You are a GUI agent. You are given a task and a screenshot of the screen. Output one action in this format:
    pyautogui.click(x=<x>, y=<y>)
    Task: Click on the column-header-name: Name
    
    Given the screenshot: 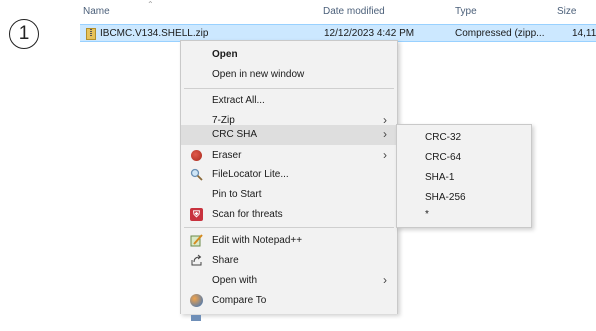 What is the action you would take?
    pyautogui.click(x=96, y=11)
    